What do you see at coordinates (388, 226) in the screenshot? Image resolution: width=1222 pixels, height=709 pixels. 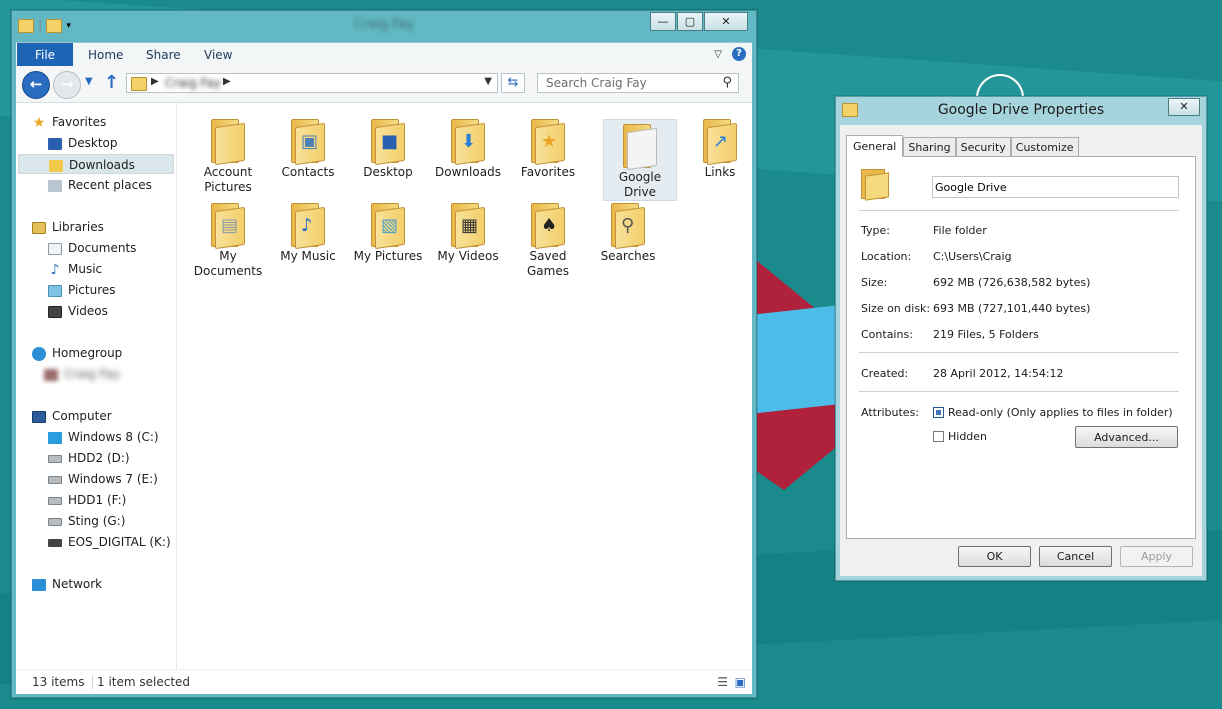 I see `pictures-folder-icon: ▧` at bounding box center [388, 226].